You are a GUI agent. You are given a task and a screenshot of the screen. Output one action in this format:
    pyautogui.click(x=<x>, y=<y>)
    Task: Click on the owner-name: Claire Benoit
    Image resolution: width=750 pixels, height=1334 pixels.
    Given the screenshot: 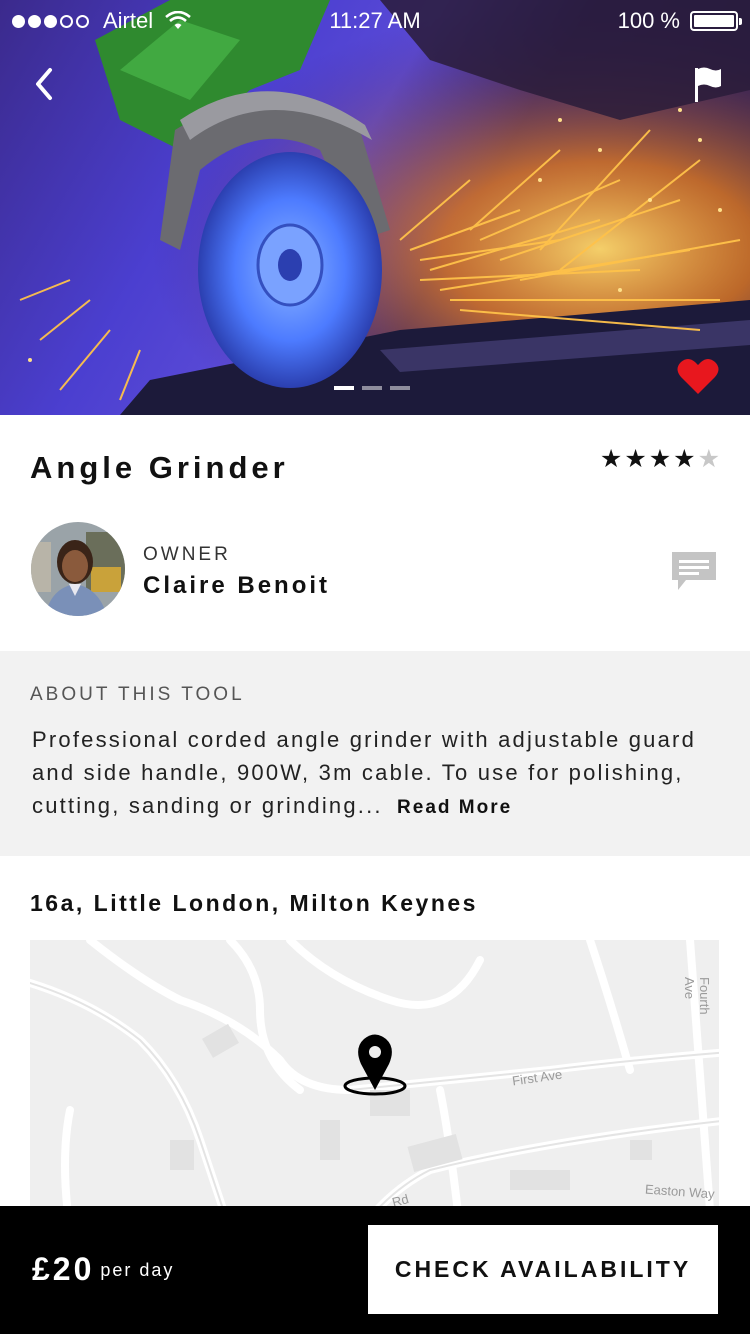 What is the action you would take?
    pyautogui.click(x=236, y=586)
    